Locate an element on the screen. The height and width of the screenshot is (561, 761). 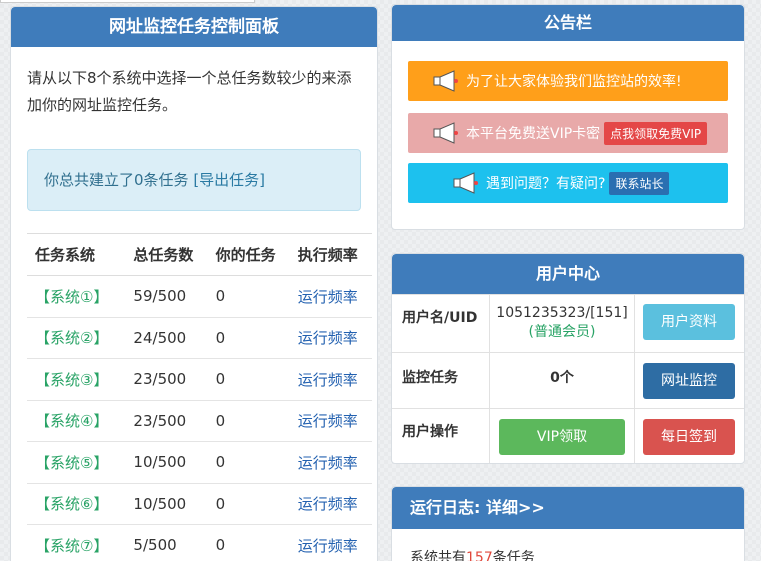
announcement-title: 公告栏 is located at coordinates (568, 23).